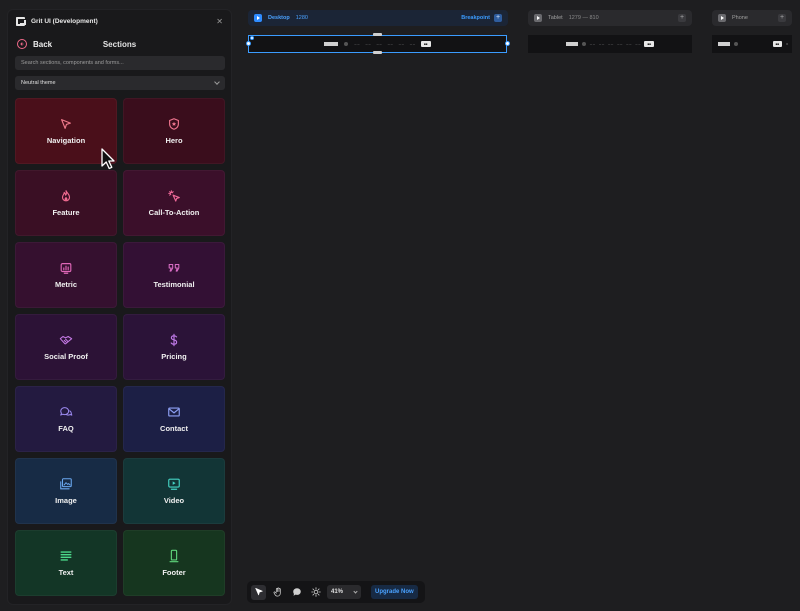  I want to click on section-card-call-to-action: Call-To-Action, so click(174, 203).